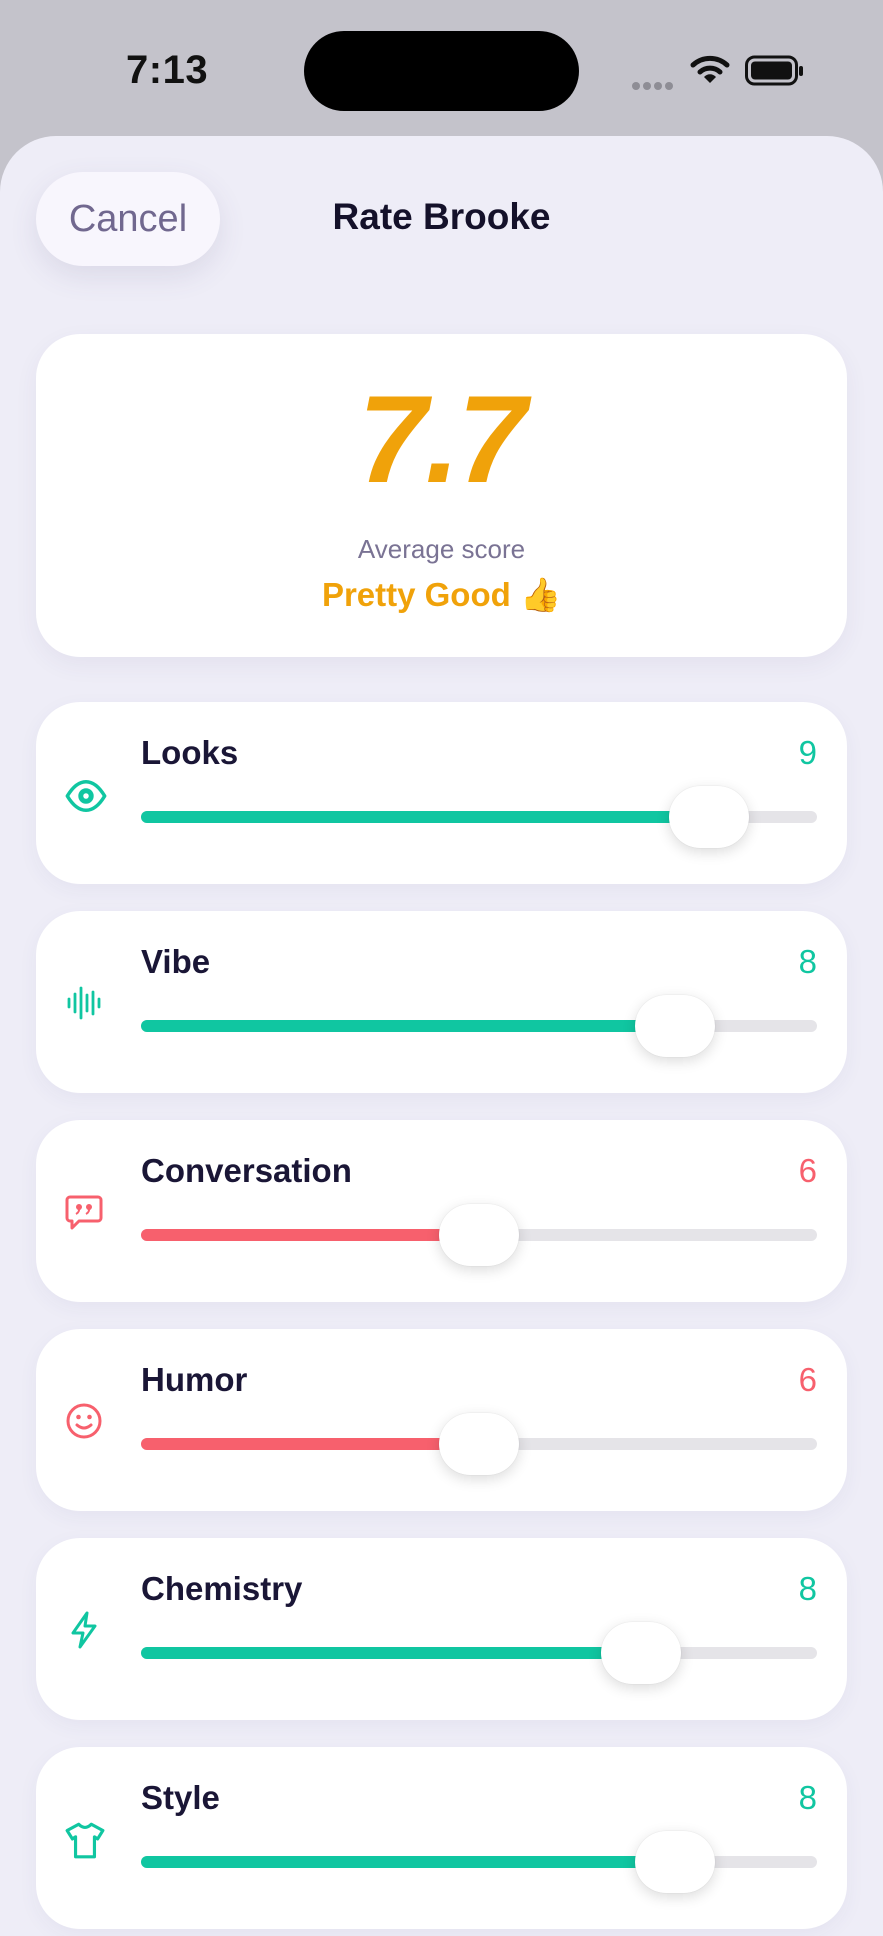 This screenshot has height=1936, width=883. I want to click on rating-card-conversation: Conversation 6, so click(441, 1211).